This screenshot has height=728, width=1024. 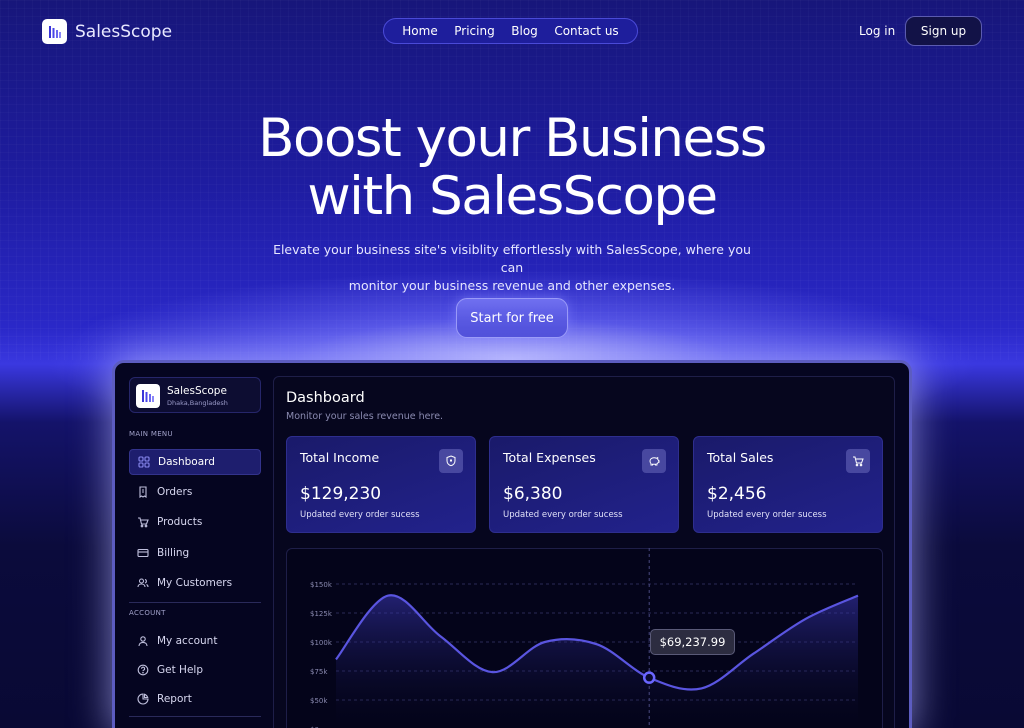 I want to click on sidebar-brand-location: Dhaka,Bangladesh, so click(x=197, y=403).